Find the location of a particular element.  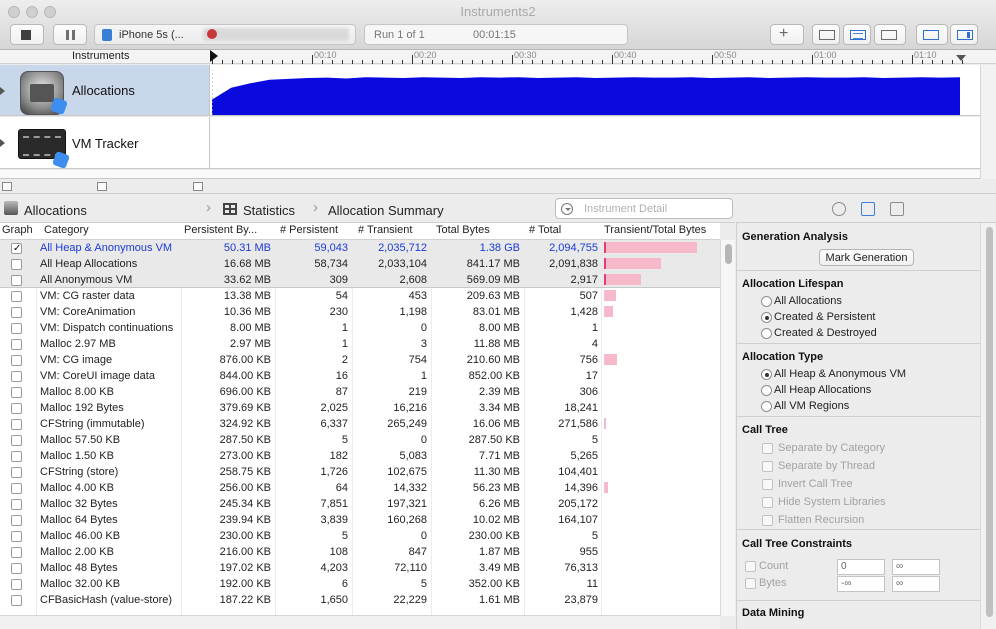

toggle-detail-area-button is located at coordinates (932, 34).